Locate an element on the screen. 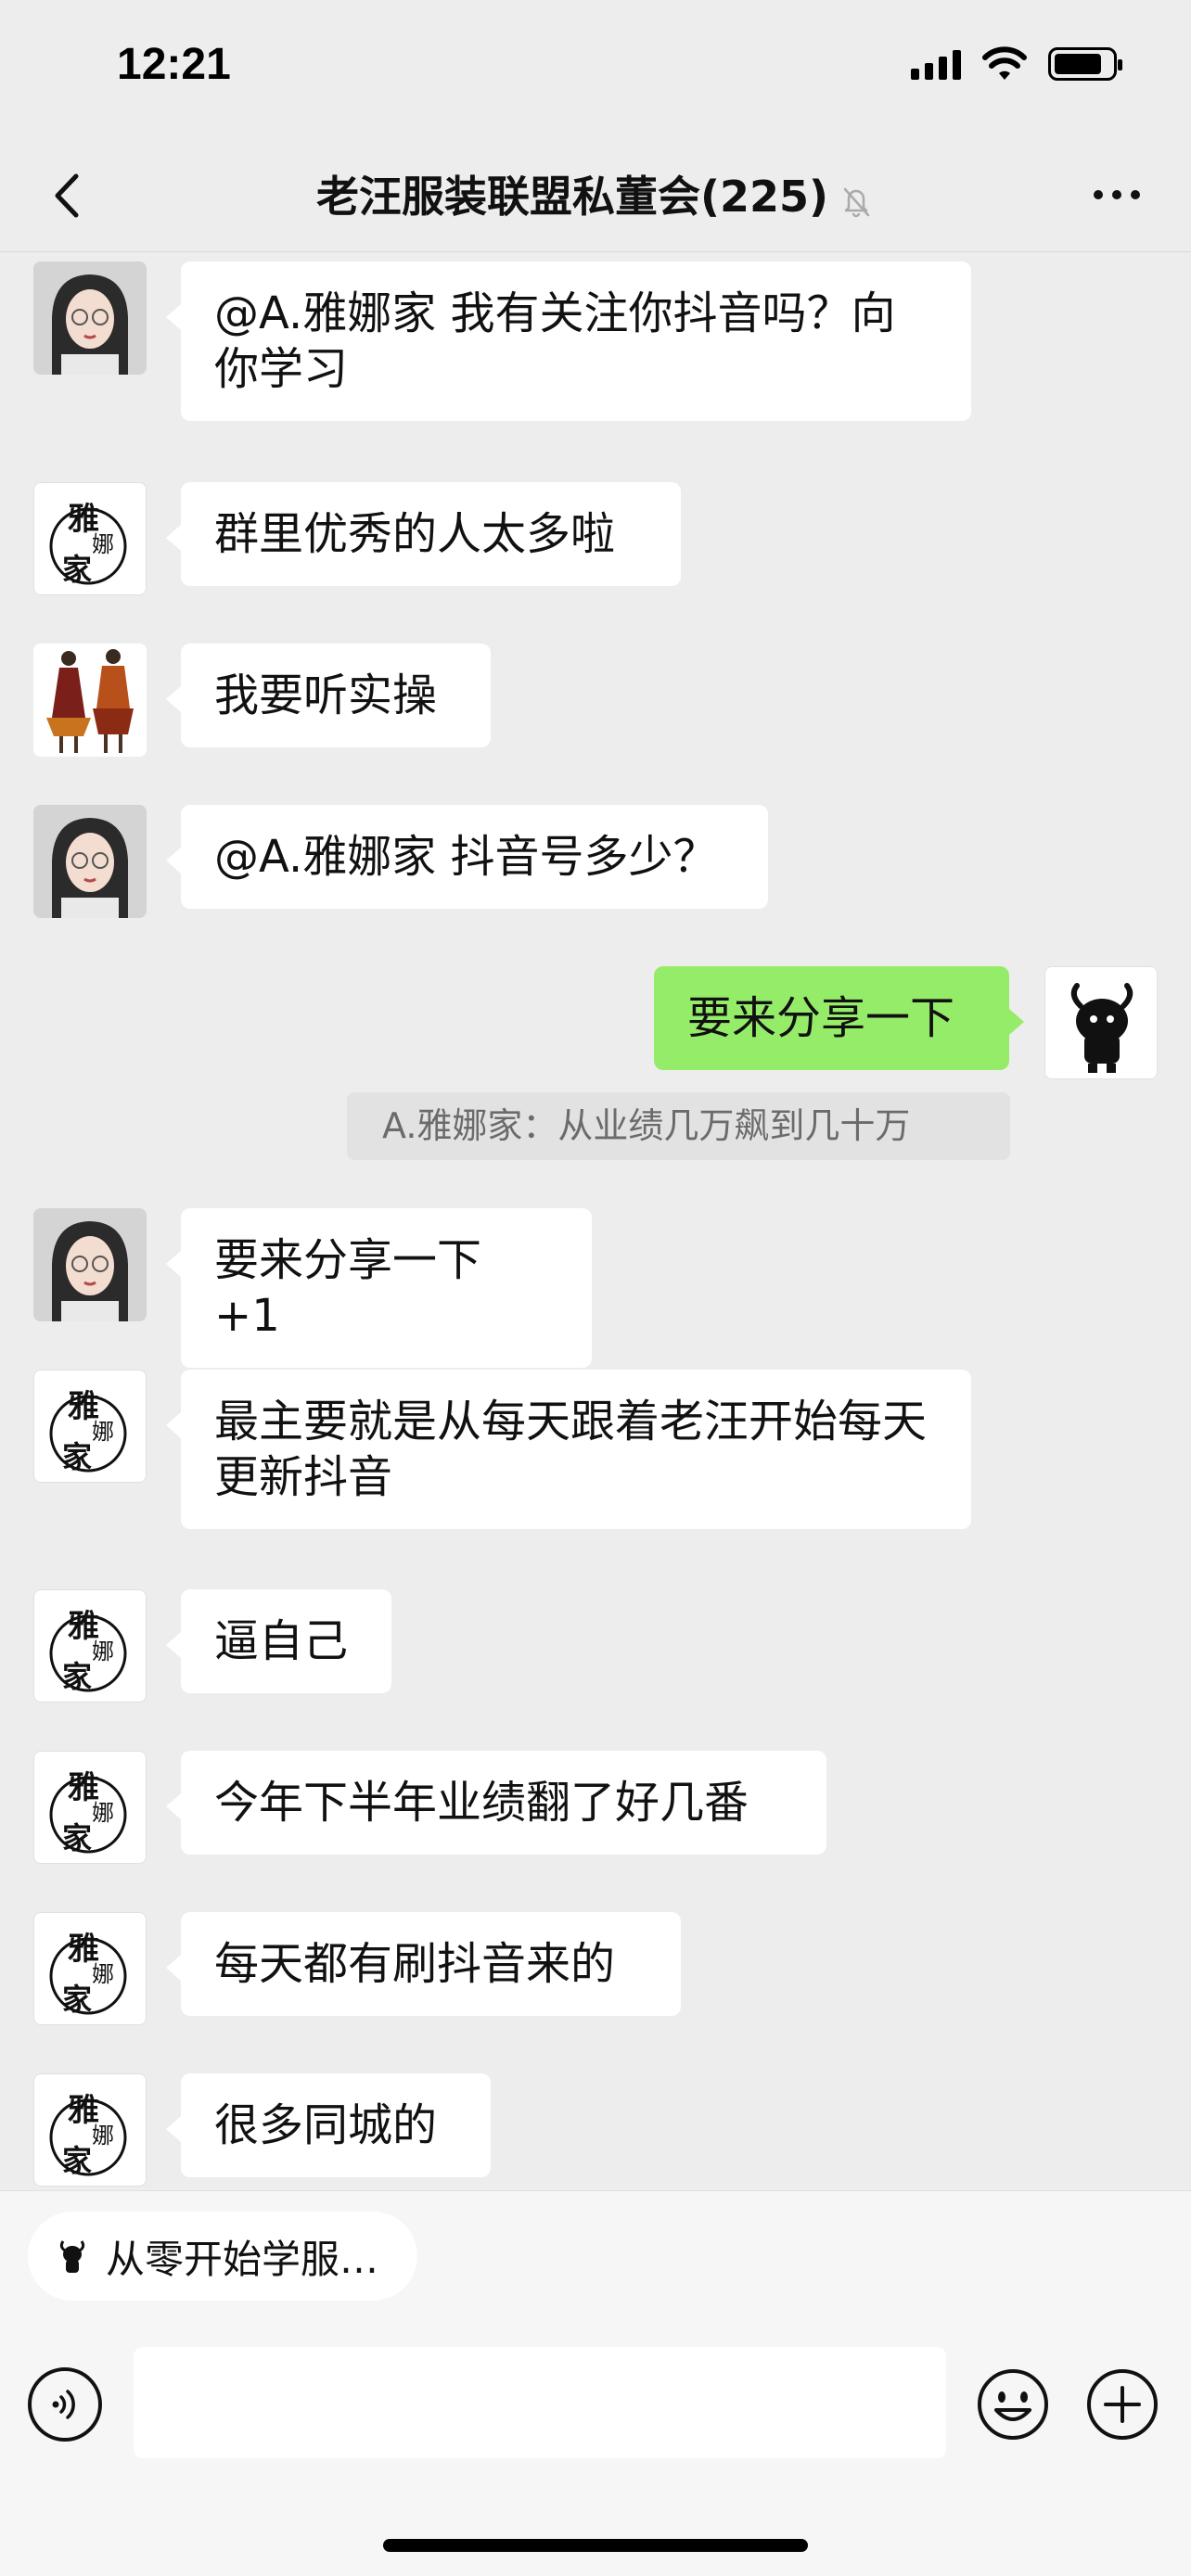  message-text: 群里优秀的人太多啦 is located at coordinates (415, 534).